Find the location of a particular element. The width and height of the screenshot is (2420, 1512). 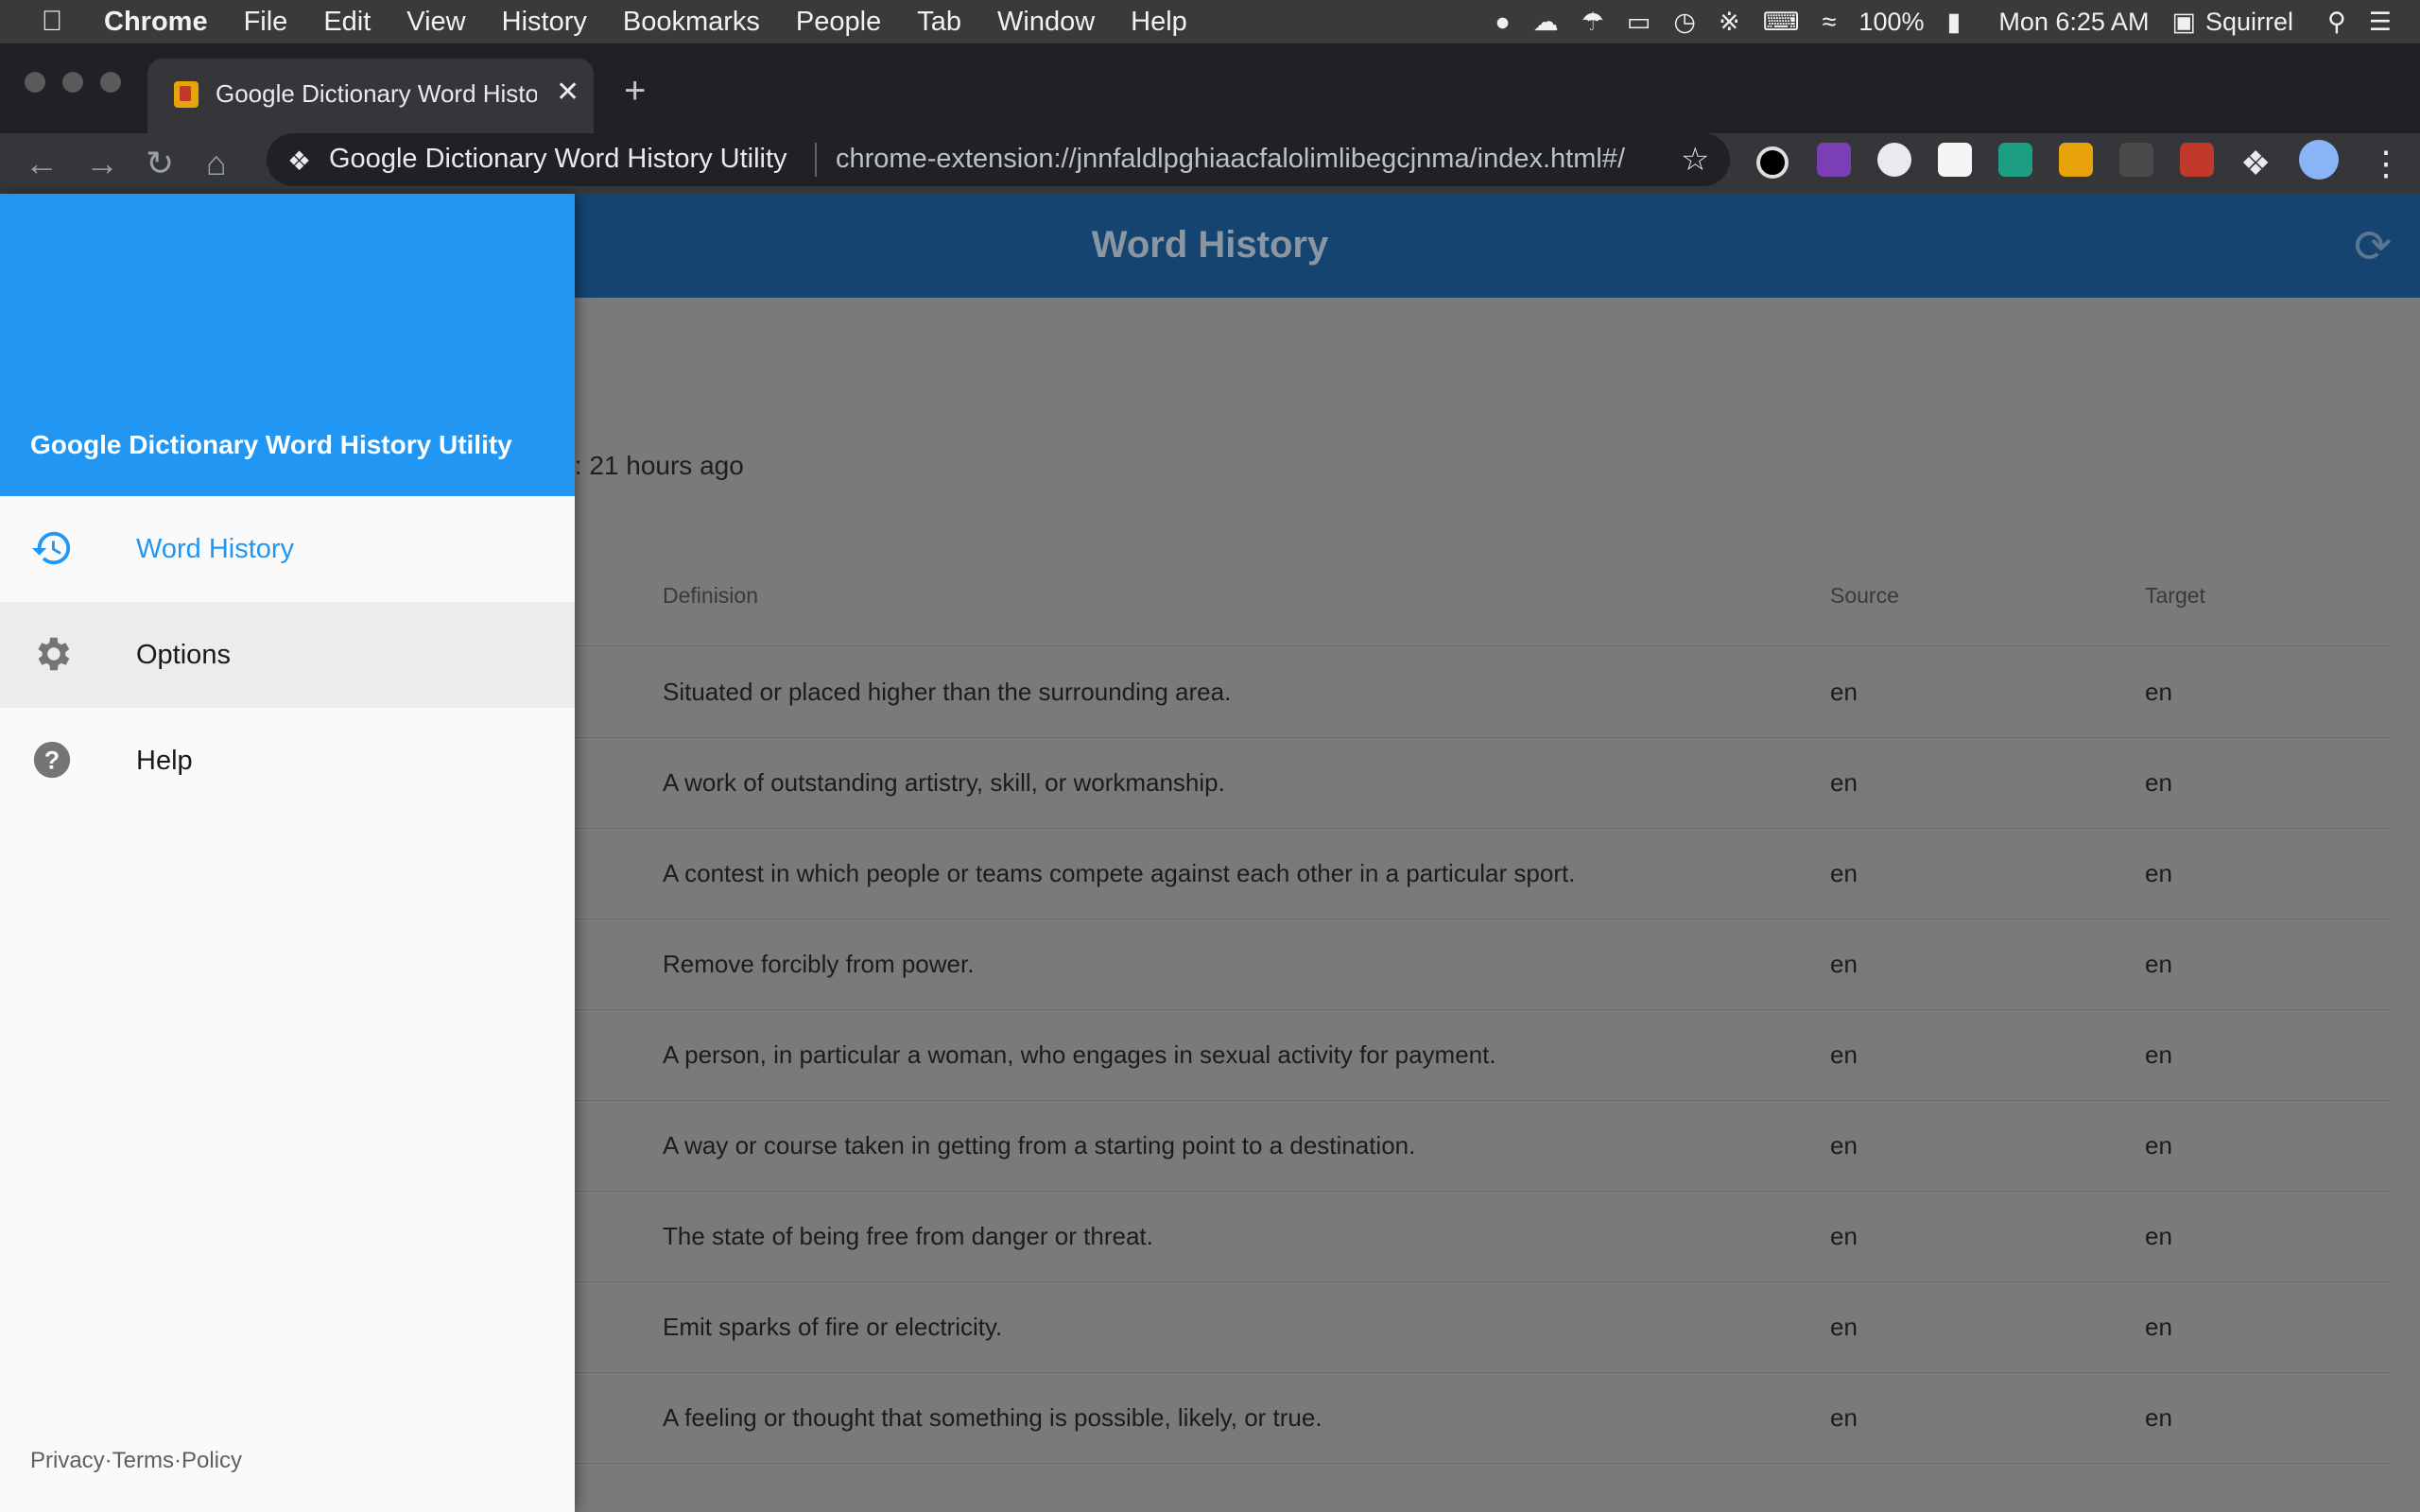

tab-close-icon: ✕ is located at coordinates (568, 92).